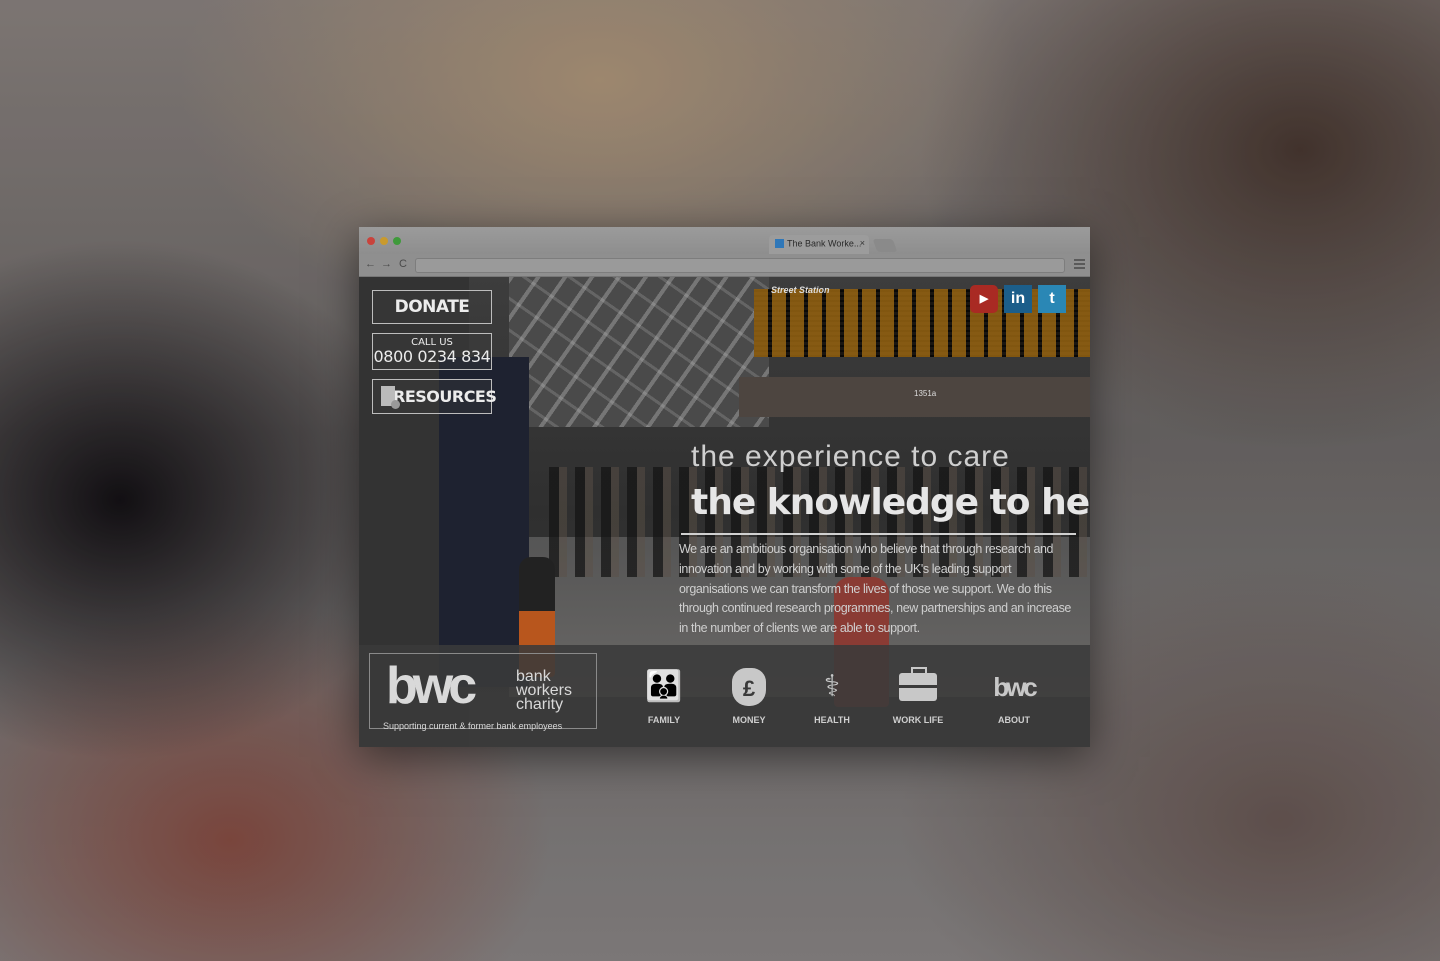 This screenshot has height=961, width=1440. I want to click on browser-toolbar: ← → C, so click(724, 265).